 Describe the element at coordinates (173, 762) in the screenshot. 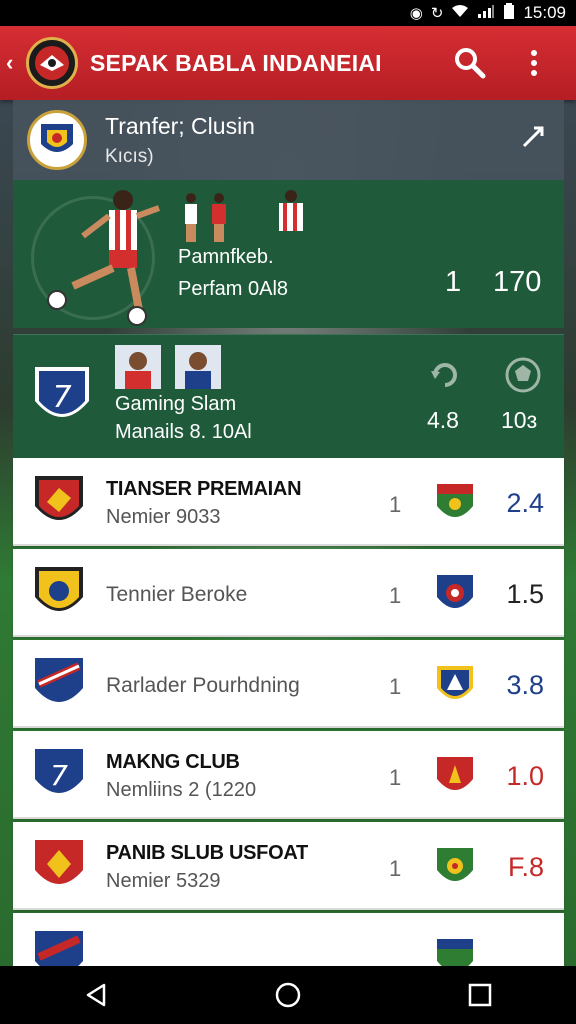

I see `club-name: MAKNG CLUB` at that location.